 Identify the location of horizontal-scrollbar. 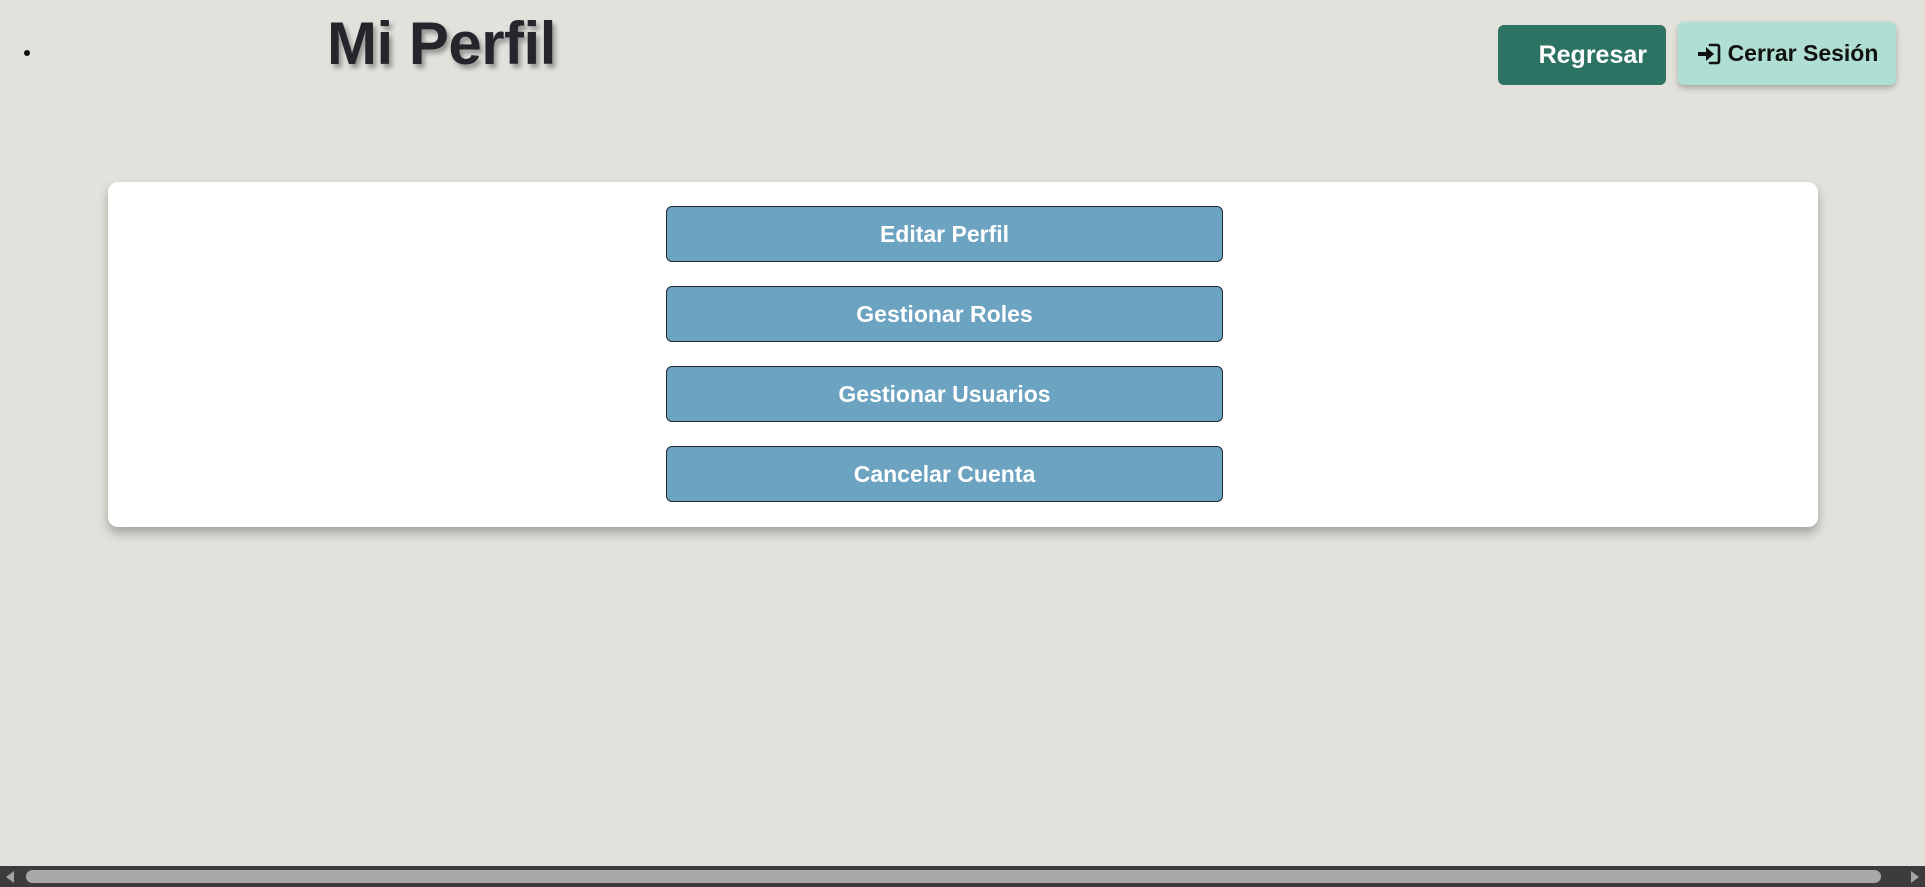
(962, 876).